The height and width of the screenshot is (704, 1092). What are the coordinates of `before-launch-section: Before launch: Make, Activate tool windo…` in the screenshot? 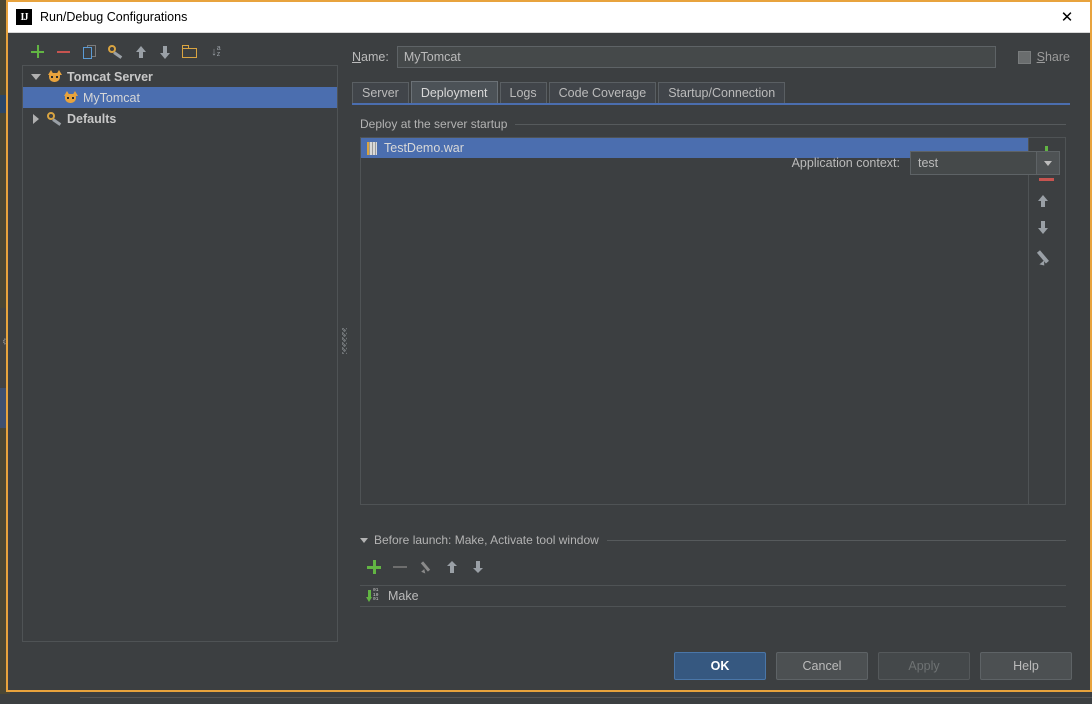 It's located at (713, 585).